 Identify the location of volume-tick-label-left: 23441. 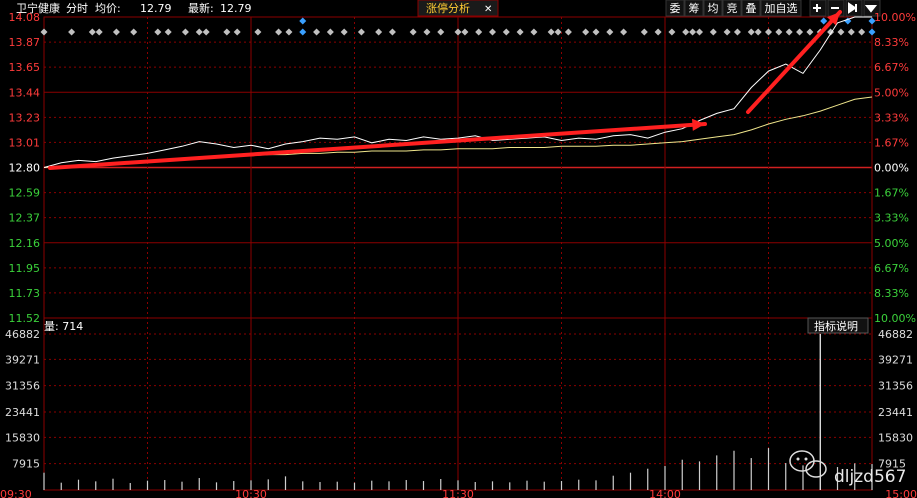
(22, 412).